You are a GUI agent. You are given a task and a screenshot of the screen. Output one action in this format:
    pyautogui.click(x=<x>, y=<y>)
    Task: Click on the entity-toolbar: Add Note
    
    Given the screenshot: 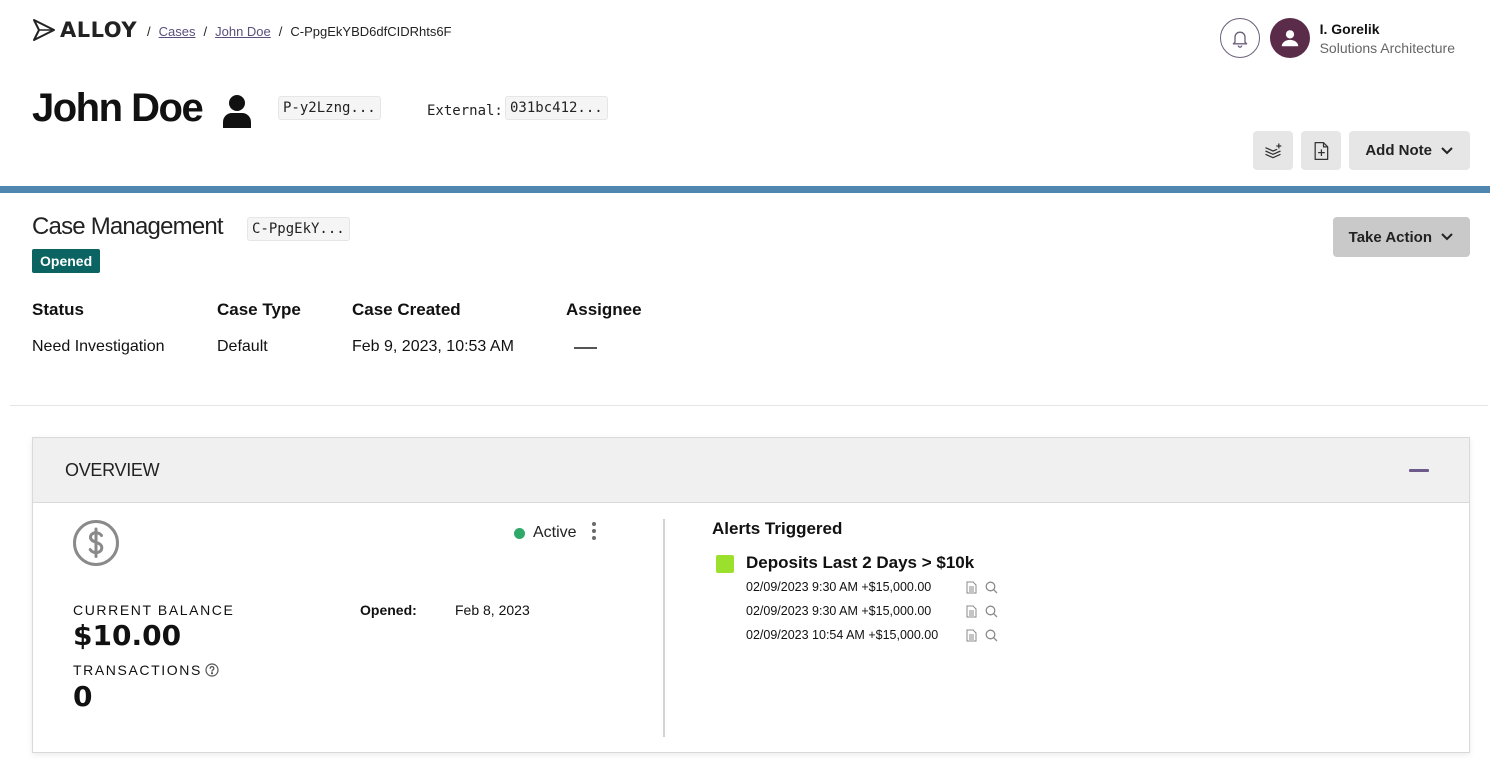 What is the action you would take?
    pyautogui.click(x=1361, y=150)
    